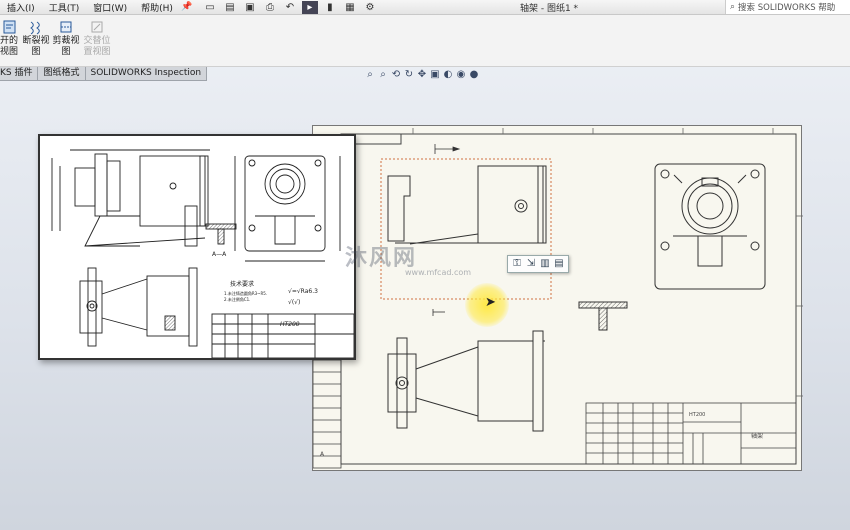 The image size is (850, 530). What do you see at coordinates (461, 75) in the screenshot?
I see `view-setting-icon: ◉` at bounding box center [461, 75].